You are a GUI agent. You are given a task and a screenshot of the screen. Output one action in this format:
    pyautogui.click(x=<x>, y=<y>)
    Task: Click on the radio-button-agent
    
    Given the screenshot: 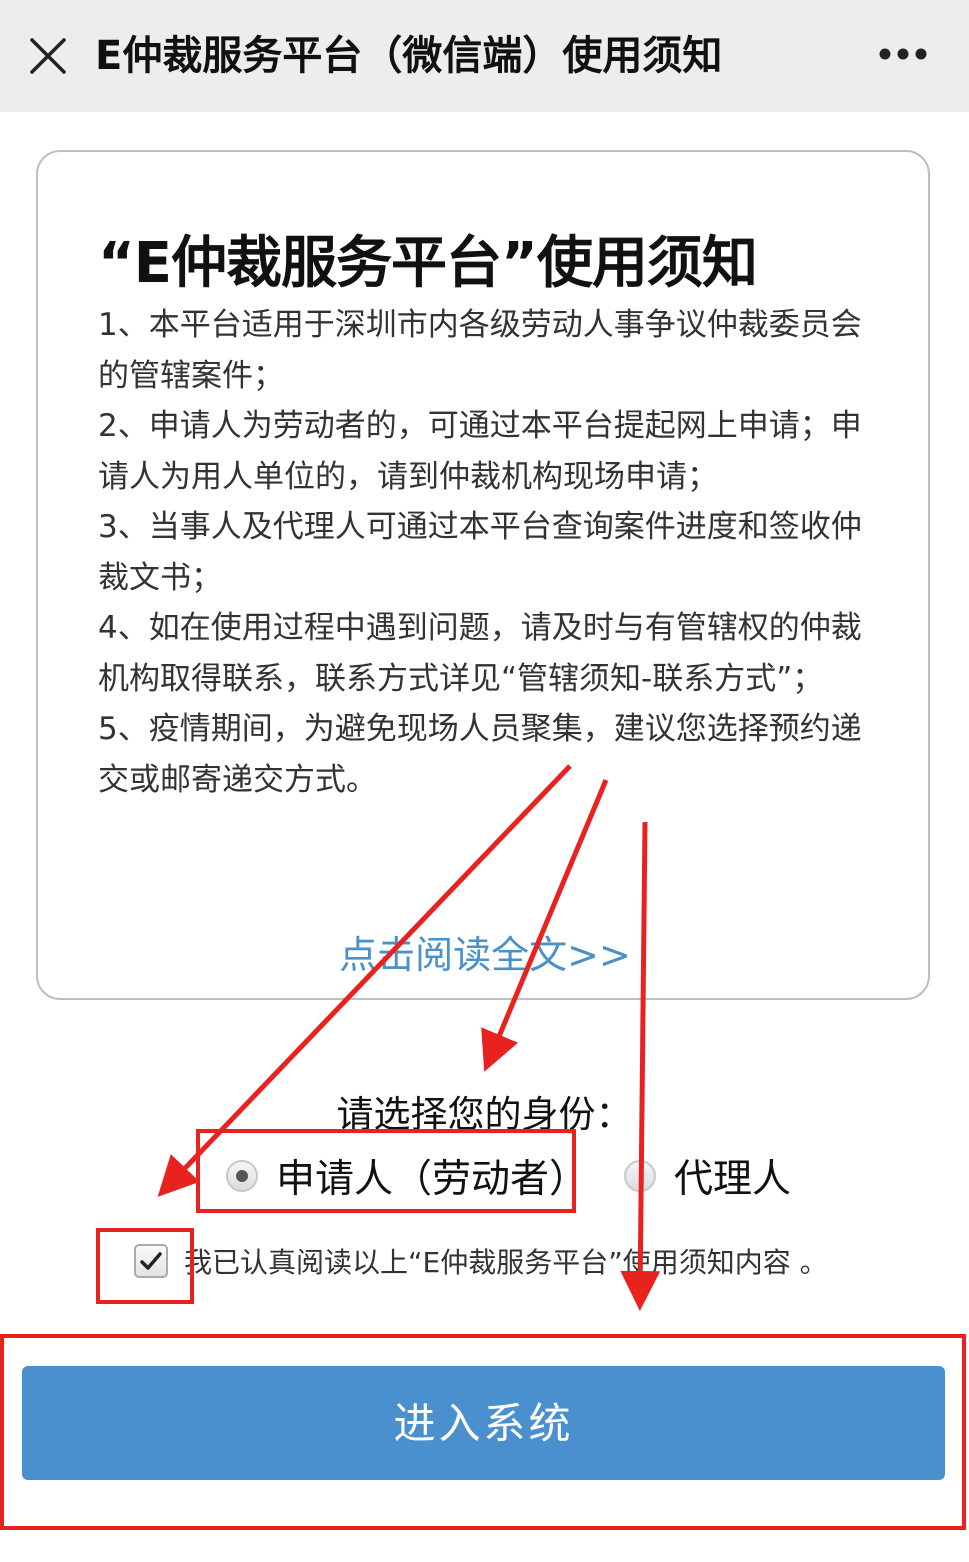 What is the action you would take?
    pyautogui.click(x=640, y=1176)
    